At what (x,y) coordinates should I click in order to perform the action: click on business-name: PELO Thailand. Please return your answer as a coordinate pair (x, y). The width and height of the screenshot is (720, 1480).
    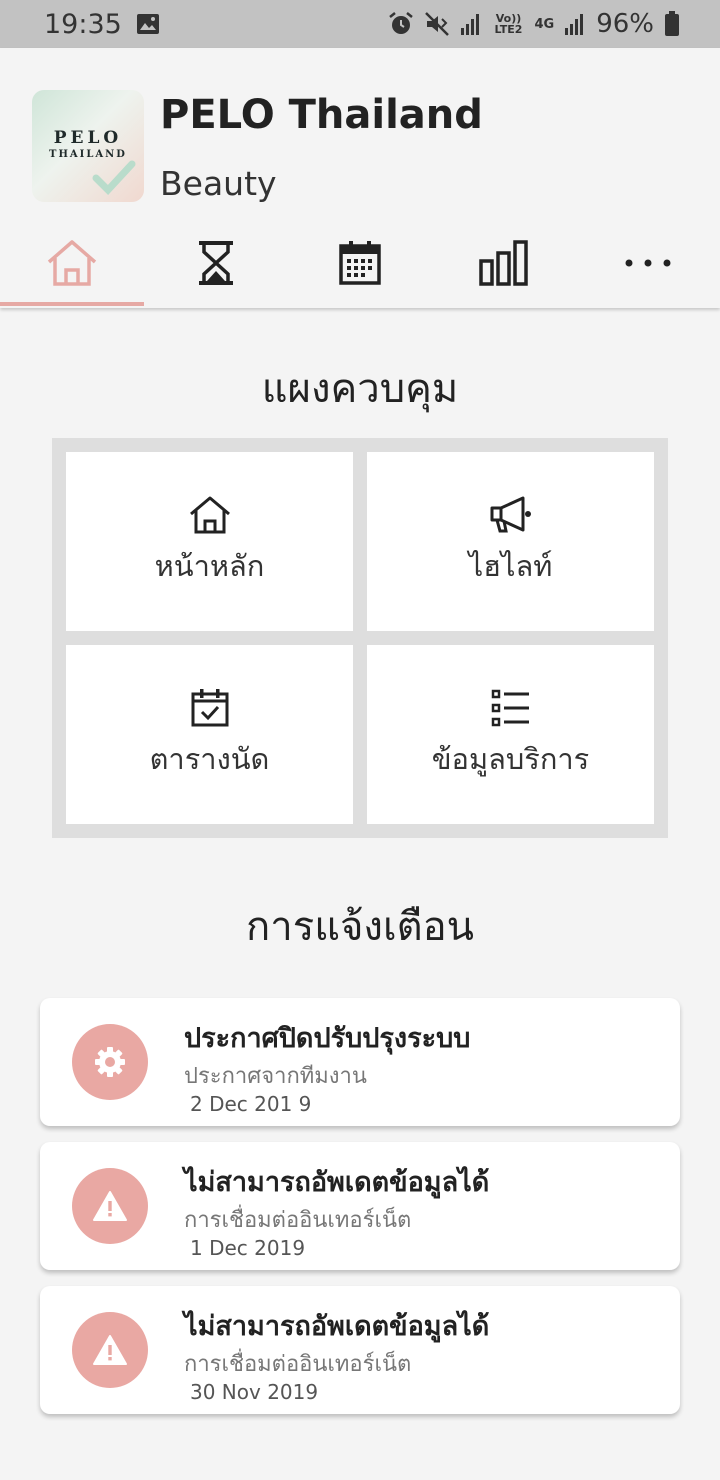
    Looking at the image, I should click on (321, 115).